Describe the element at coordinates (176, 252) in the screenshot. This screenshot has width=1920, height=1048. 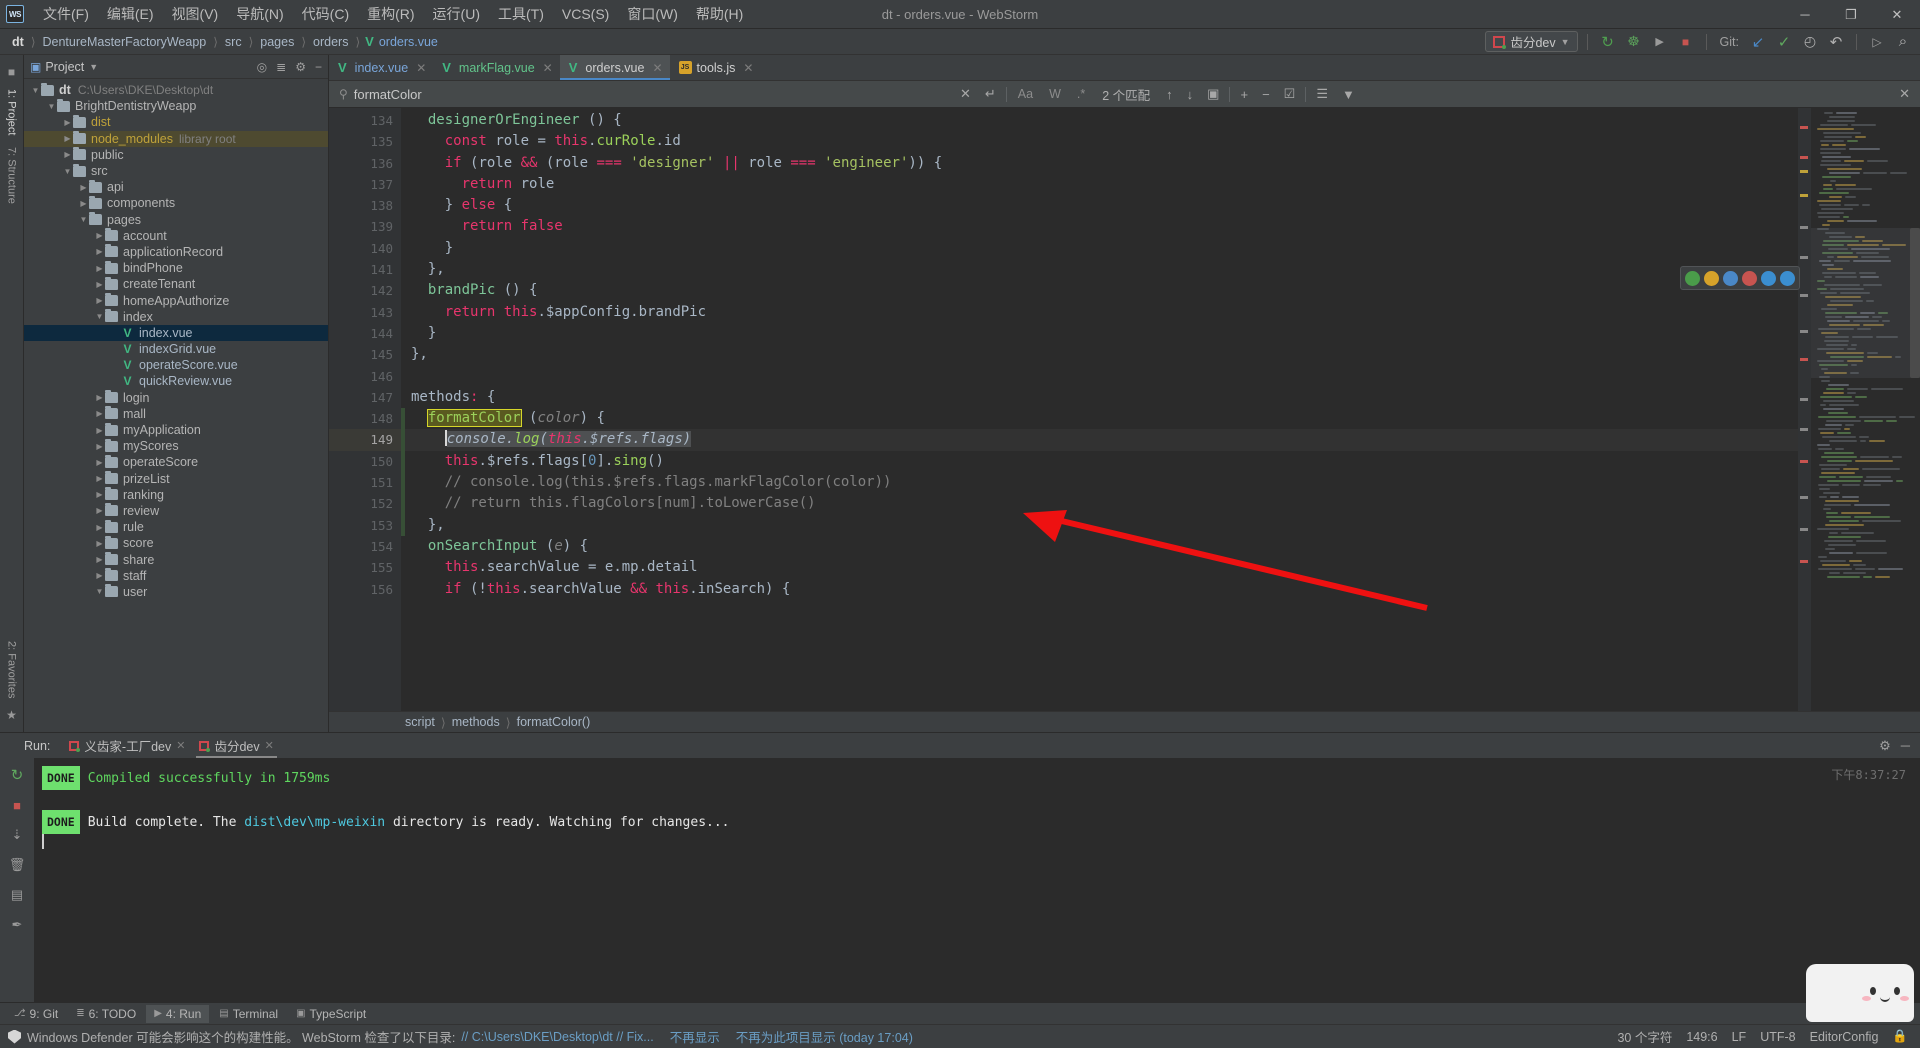
I see `tree-node-applicationrecord: ▶ applicationRecord` at that location.